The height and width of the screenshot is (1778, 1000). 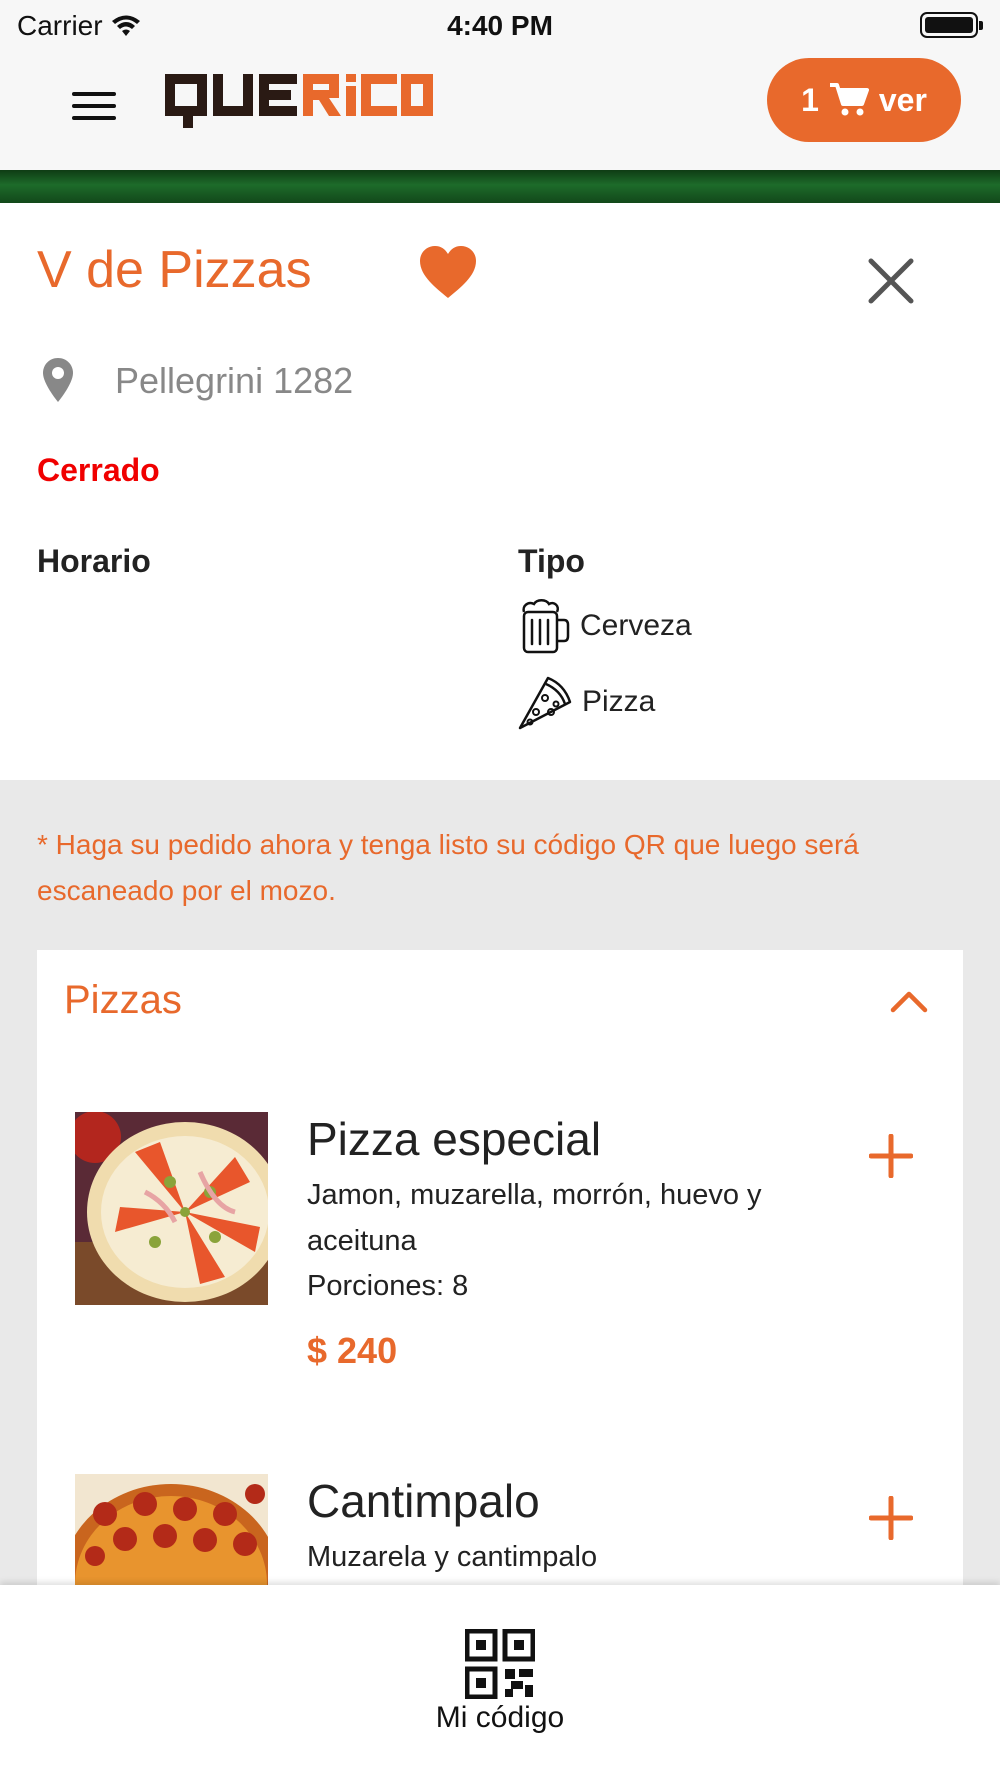 I want to click on pizza-slice-icon, so click(x=545, y=703).